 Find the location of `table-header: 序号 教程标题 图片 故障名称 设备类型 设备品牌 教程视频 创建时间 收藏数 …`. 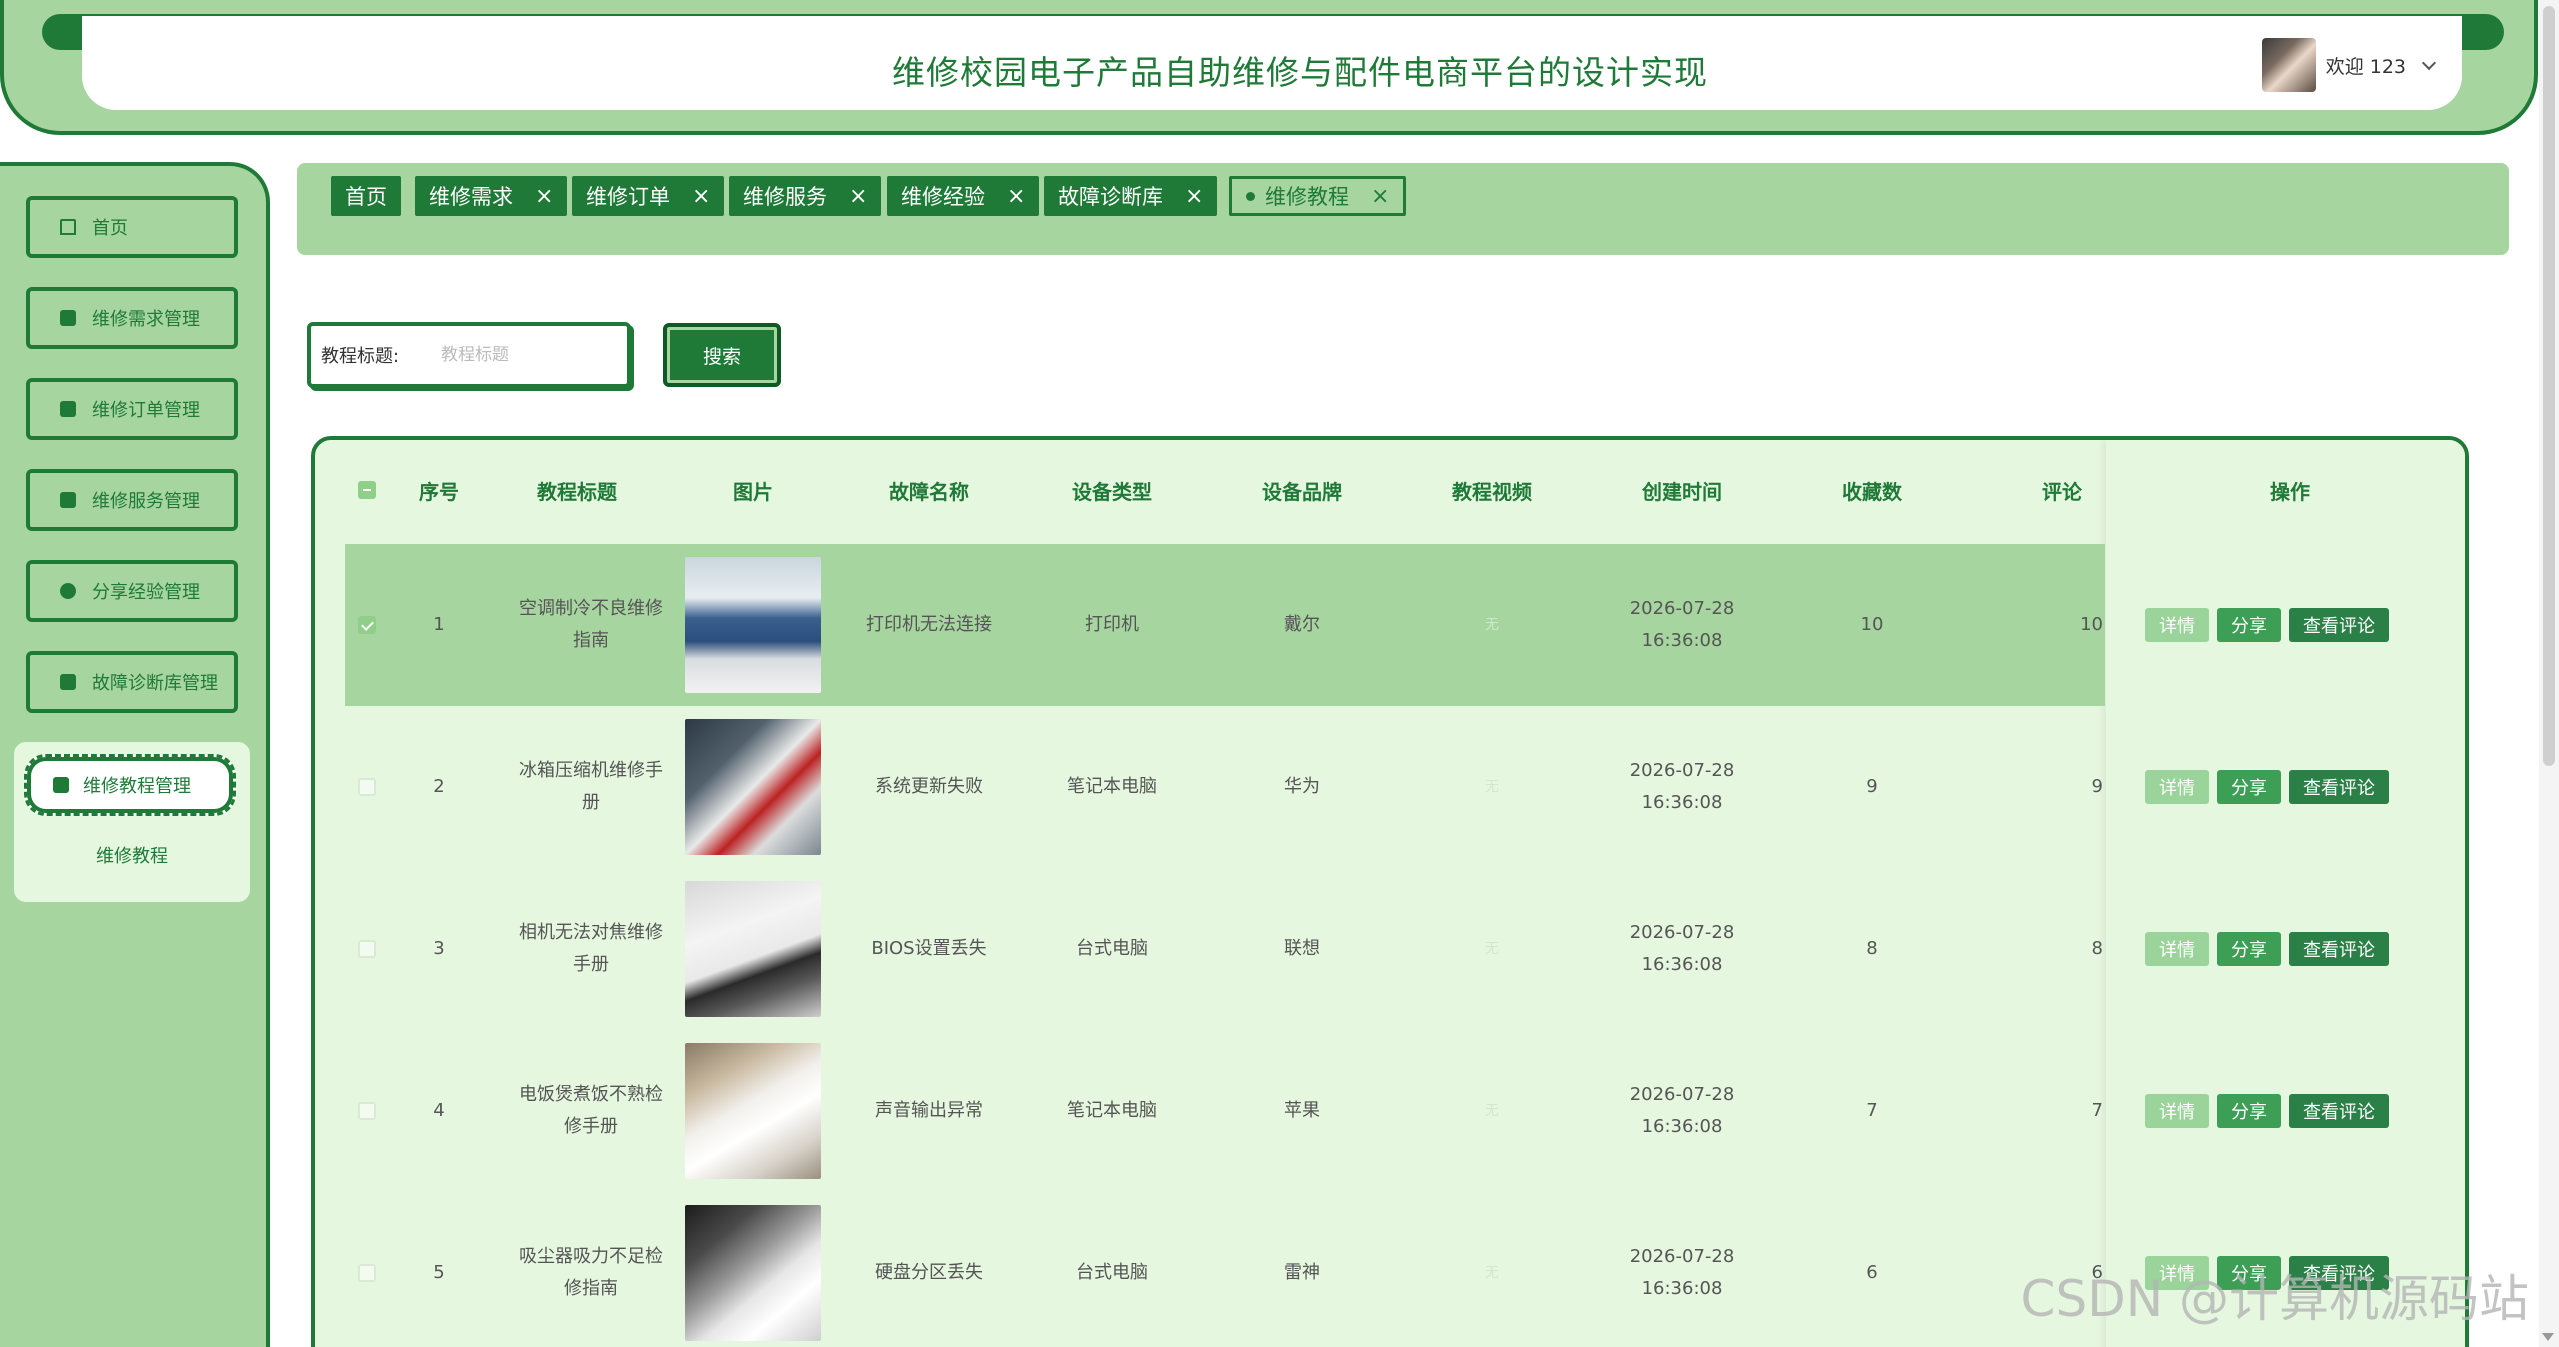

table-header: 序号 教程标题 图片 故障名称 设备类型 设备品牌 教程视频 创建时间 收藏数 … is located at coordinates (1395, 490).